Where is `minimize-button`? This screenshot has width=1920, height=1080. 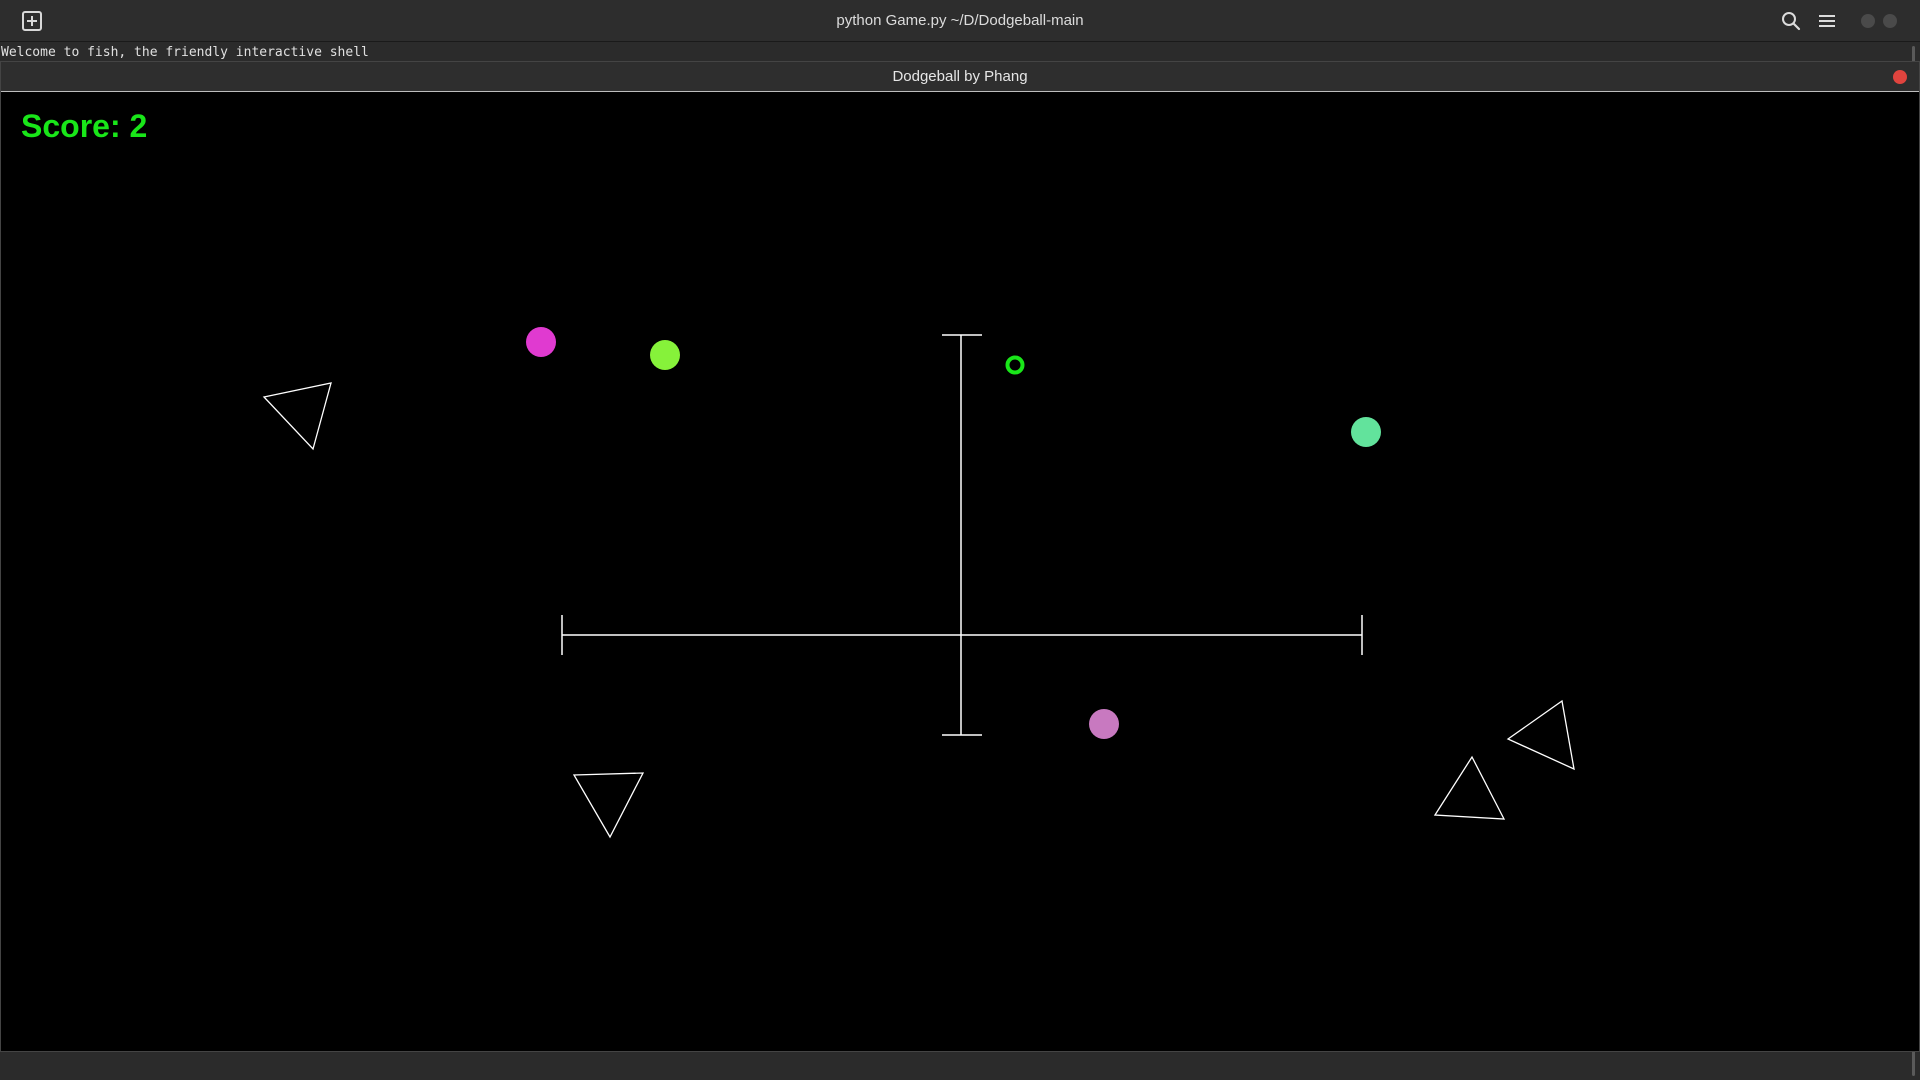
minimize-button is located at coordinates (1868, 21).